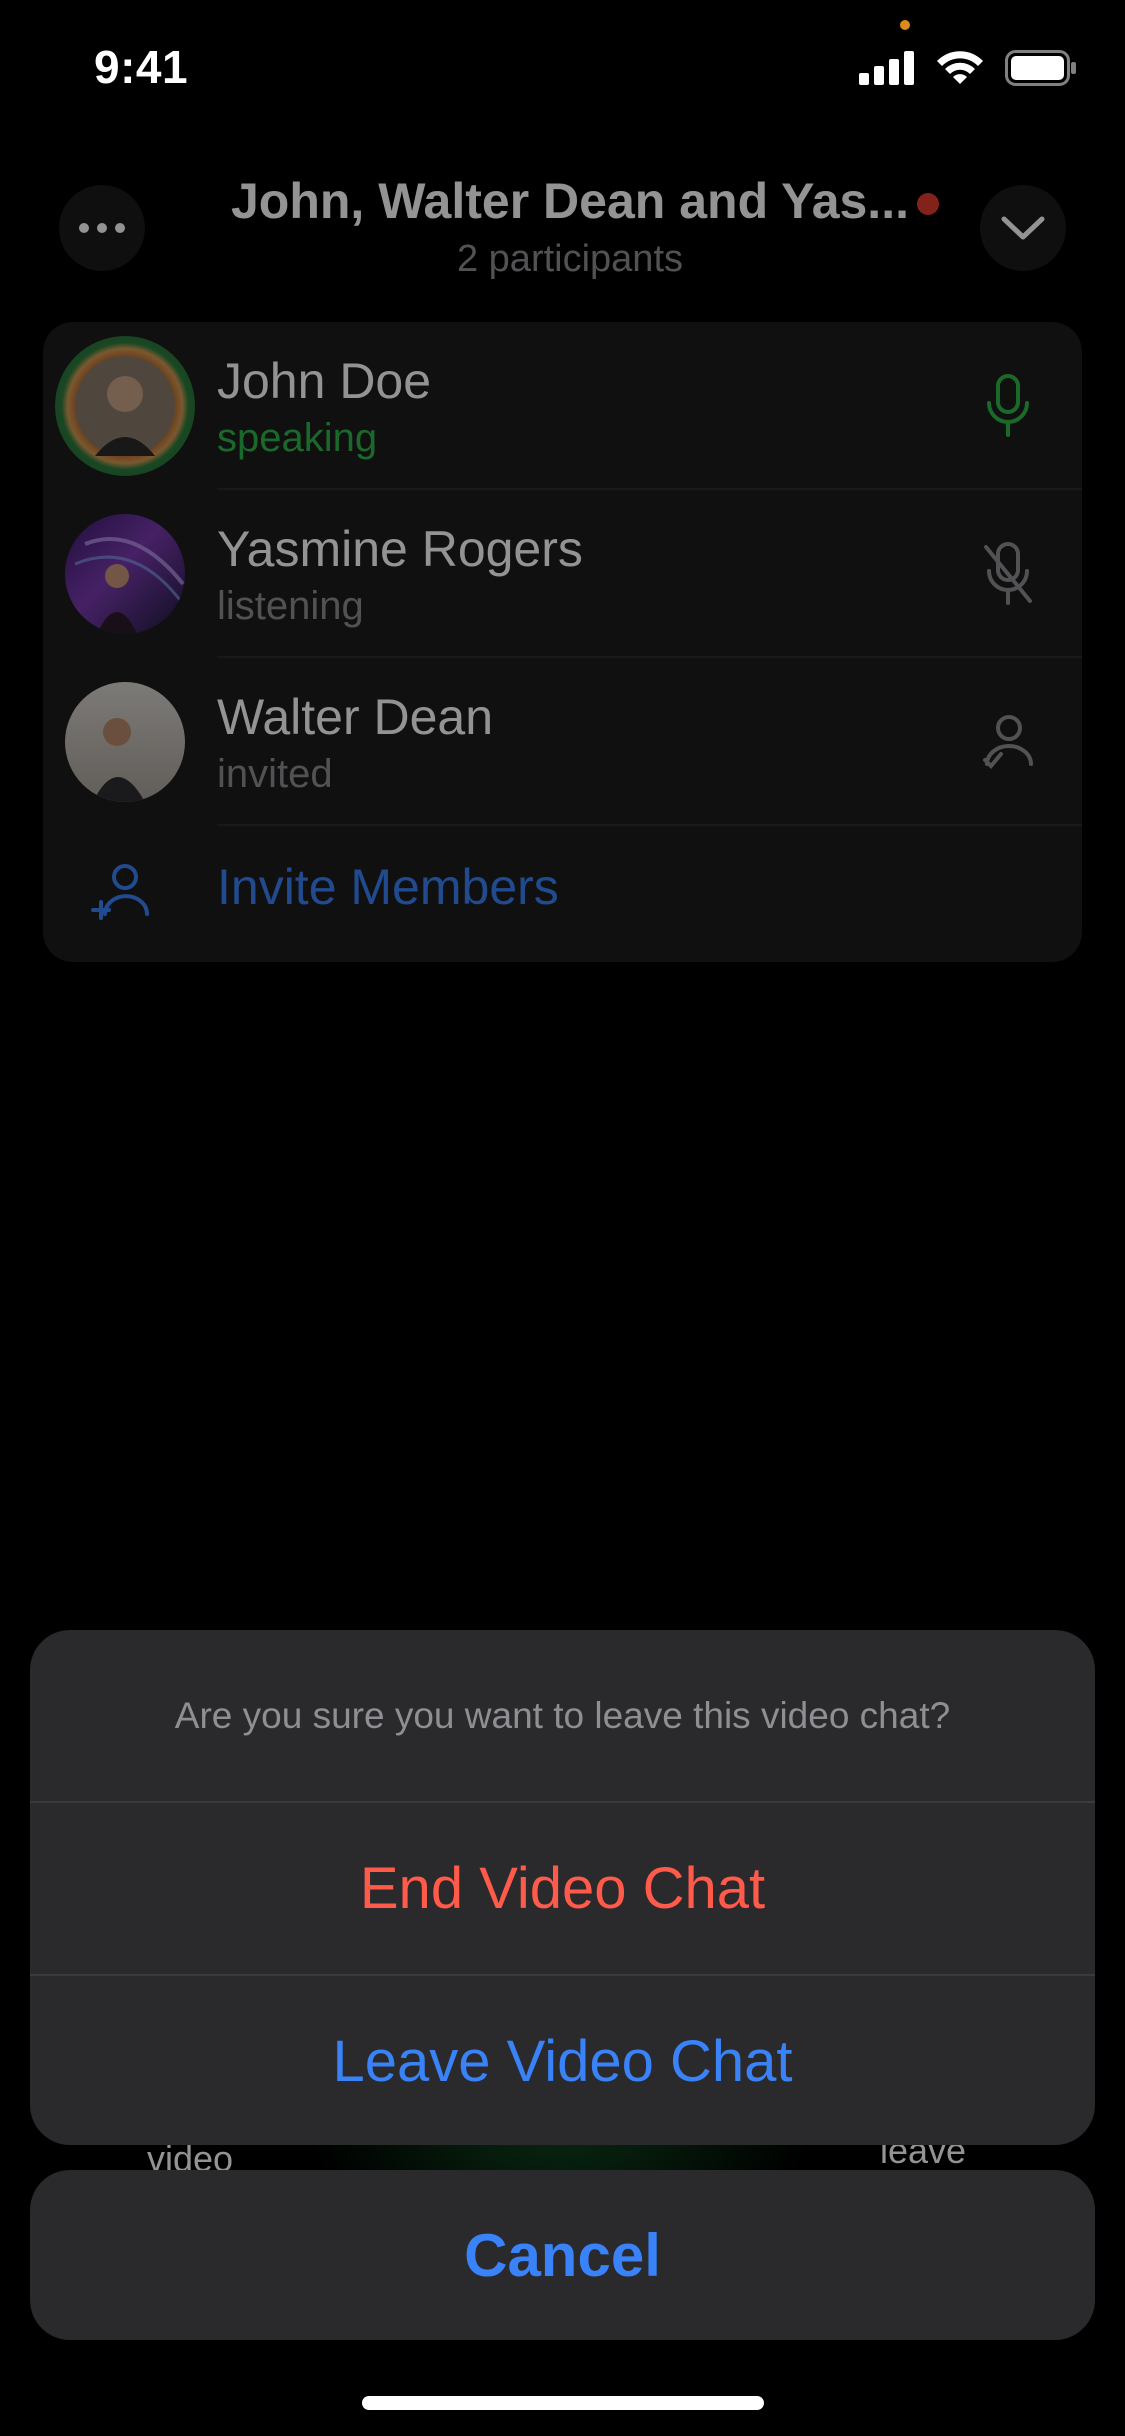 The image size is (1125, 2436). I want to click on chevron-down-icon, so click(1023, 228).